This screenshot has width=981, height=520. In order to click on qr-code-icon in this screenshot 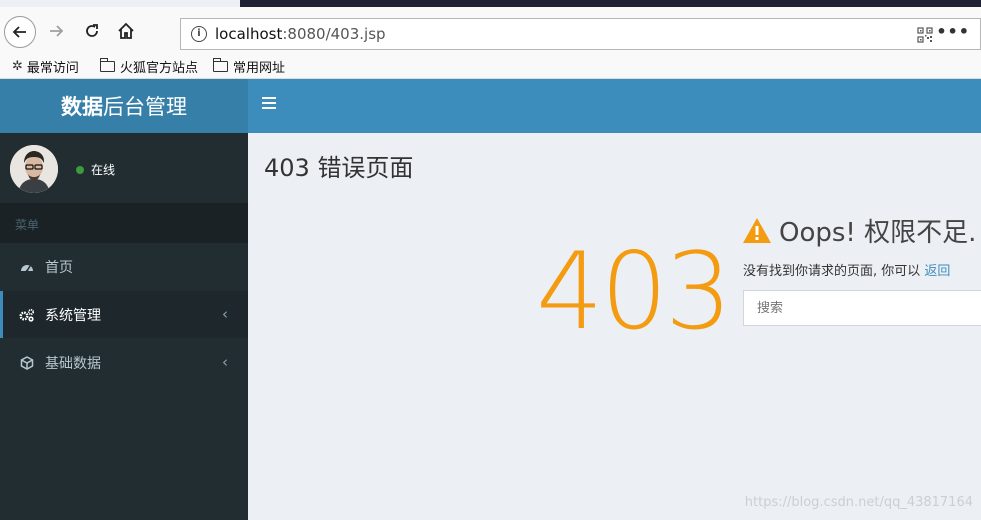, I will do `click(925, 35)`.